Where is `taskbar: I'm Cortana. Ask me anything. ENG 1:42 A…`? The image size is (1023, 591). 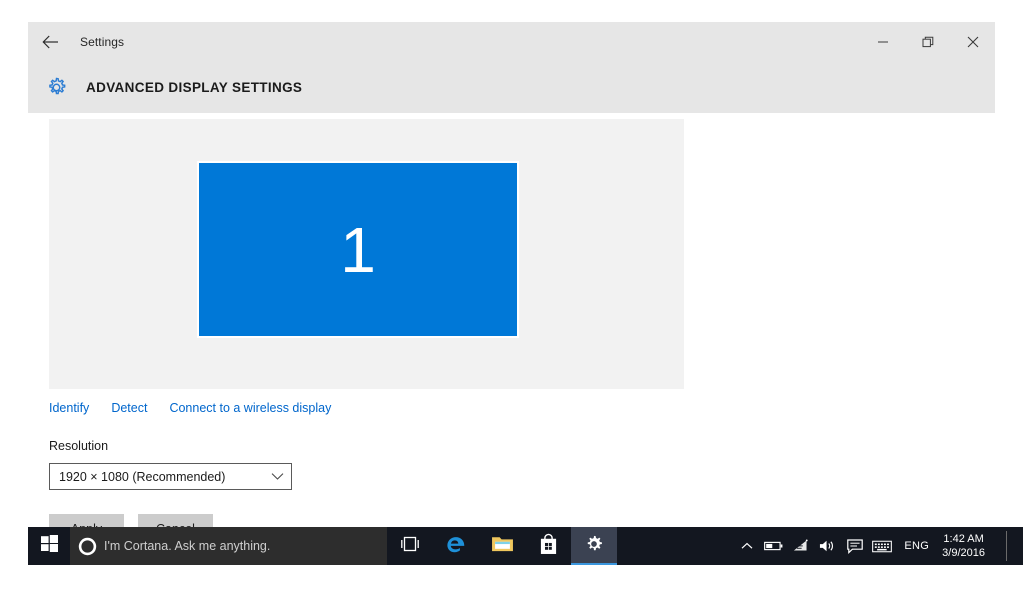 taskbar: I'm Cortana. Ask me anything. ENG 1:42 A… is located at coordinates (525, 546).